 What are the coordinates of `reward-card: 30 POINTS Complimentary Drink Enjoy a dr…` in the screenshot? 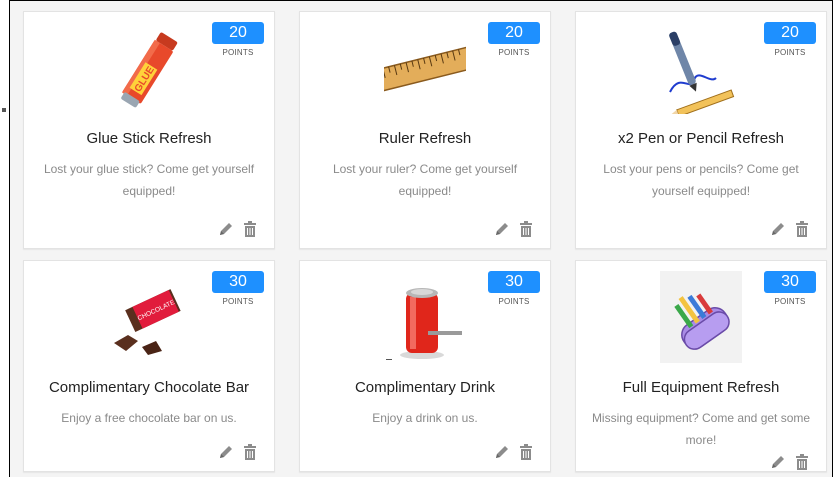 It's located at (425, 366).